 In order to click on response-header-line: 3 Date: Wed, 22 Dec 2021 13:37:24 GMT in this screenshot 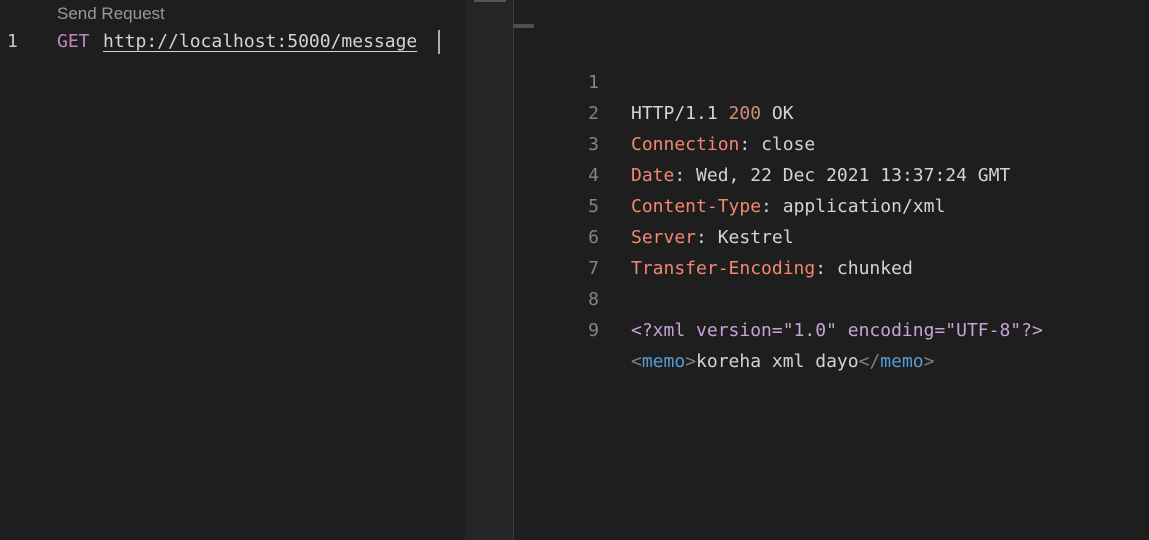, I will do `click(842, 142)`.